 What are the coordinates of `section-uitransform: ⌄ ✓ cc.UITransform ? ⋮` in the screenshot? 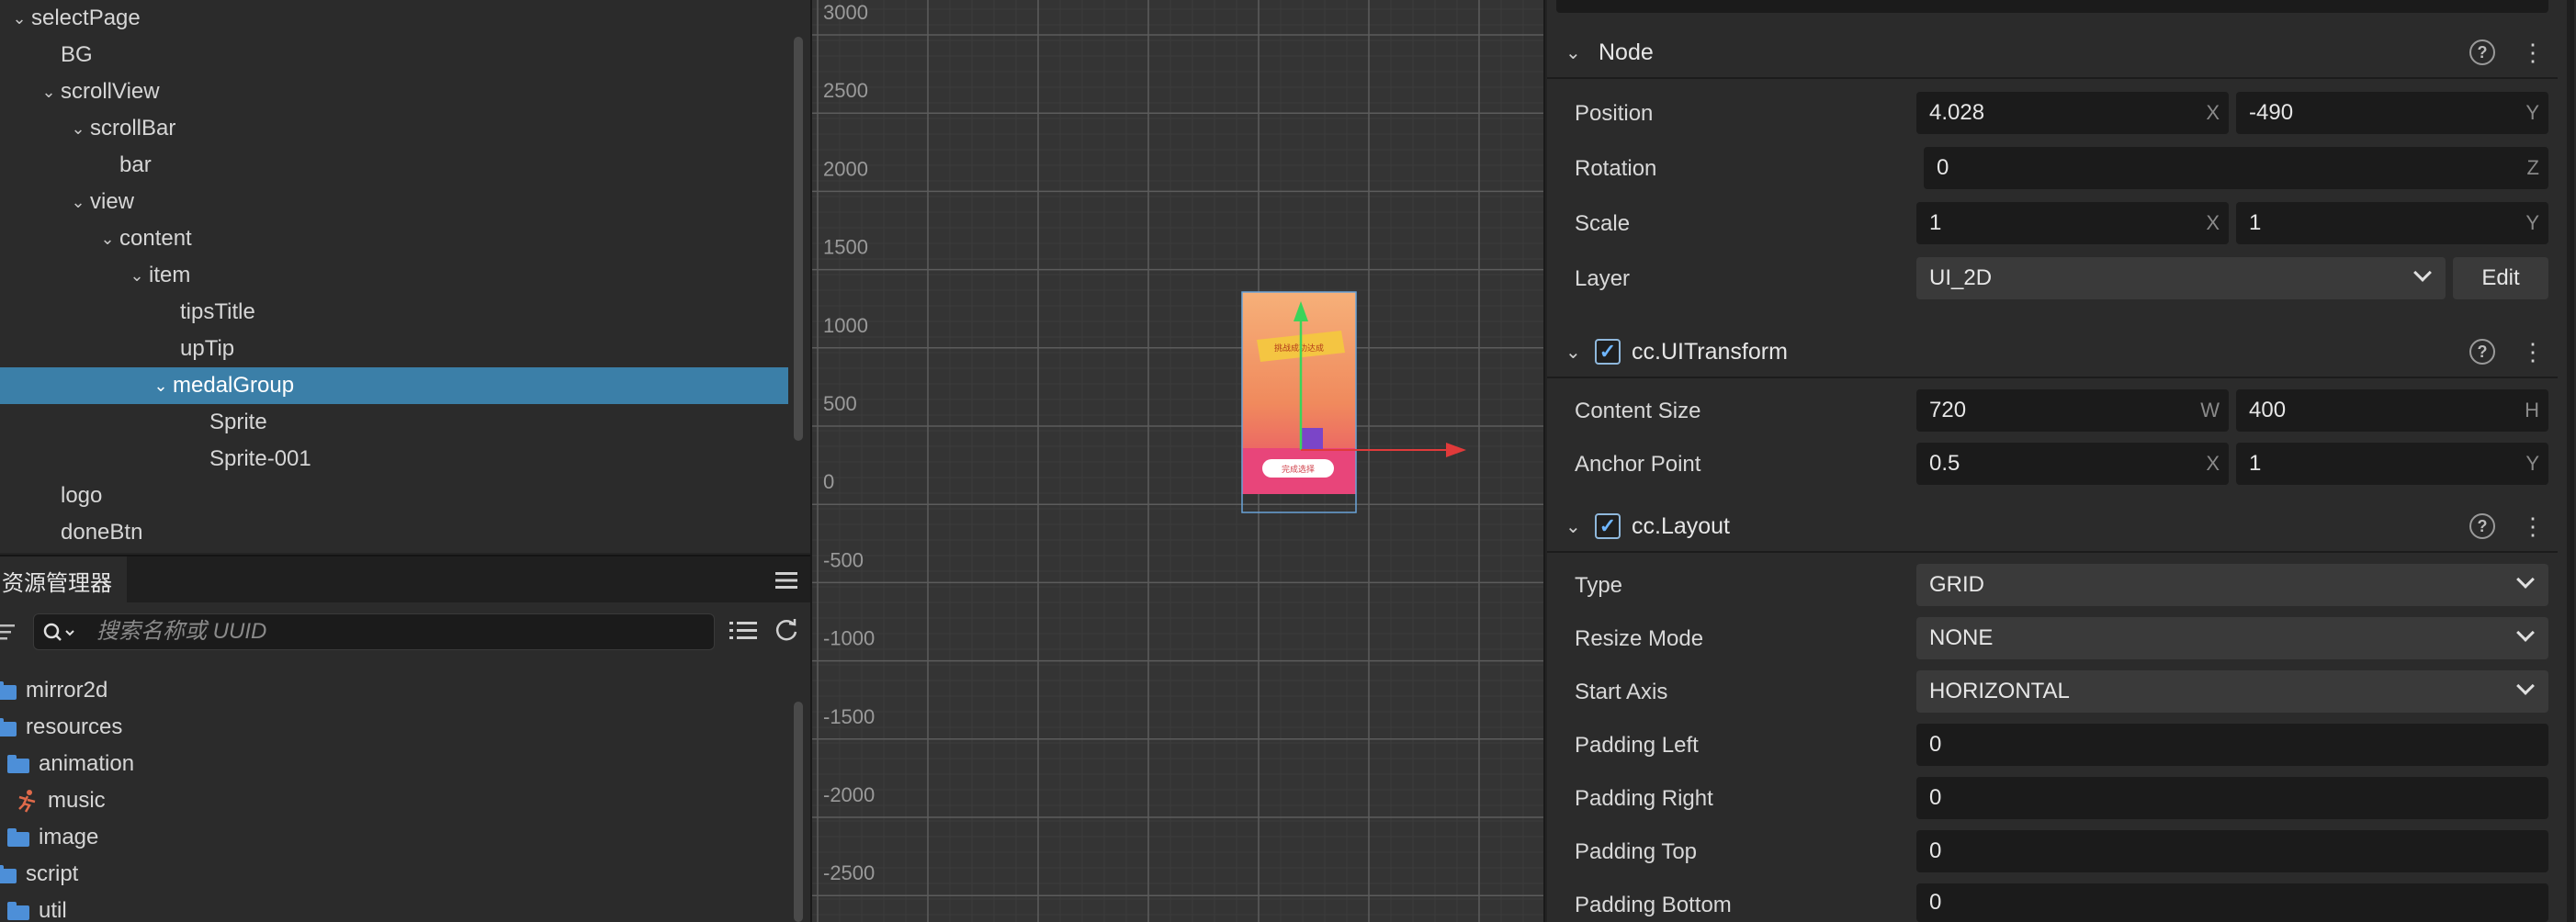 It's located at (2052, 352).